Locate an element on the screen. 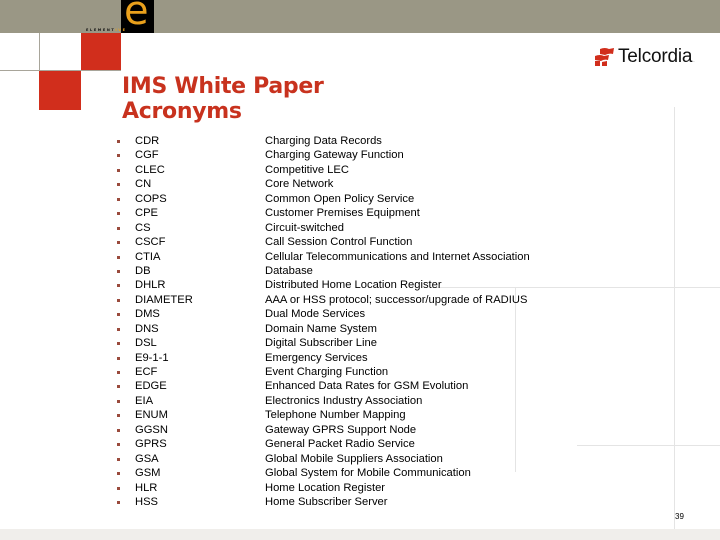  acronym-row: CDR Charging Data Records is located at coordinates (343, 141).